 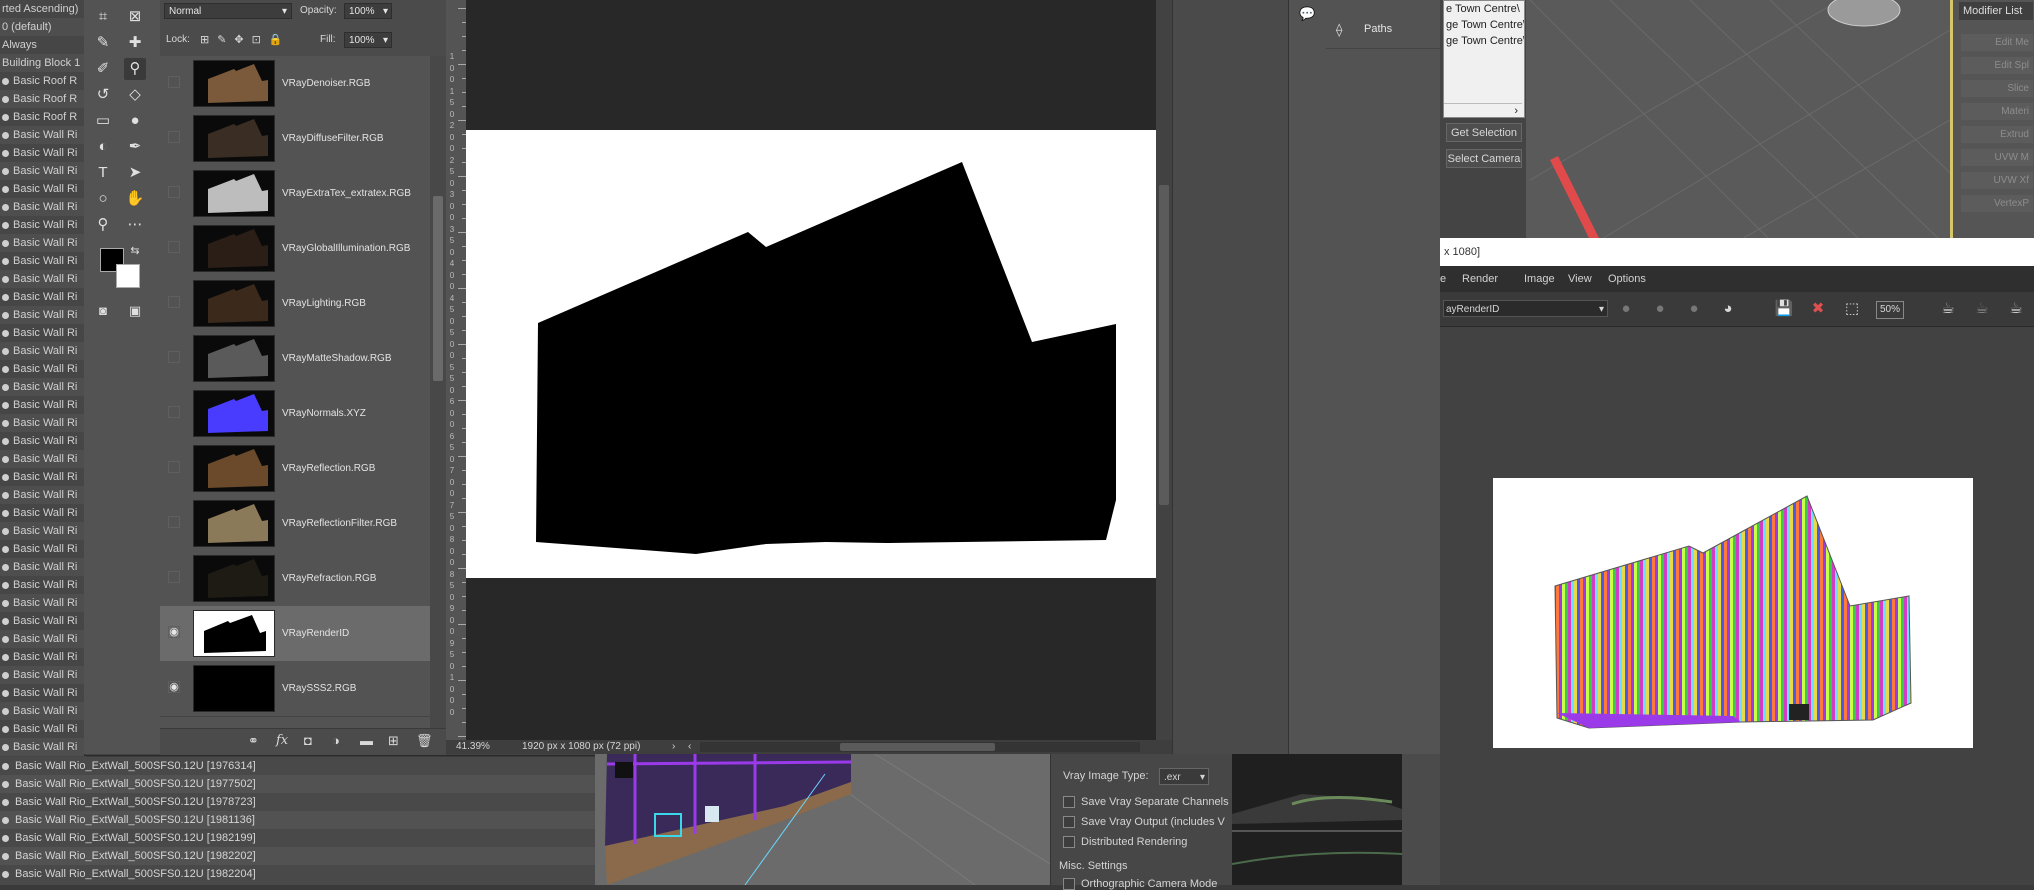 I want to click on add-mask-icon: ◘, so click(x=308, y=740).